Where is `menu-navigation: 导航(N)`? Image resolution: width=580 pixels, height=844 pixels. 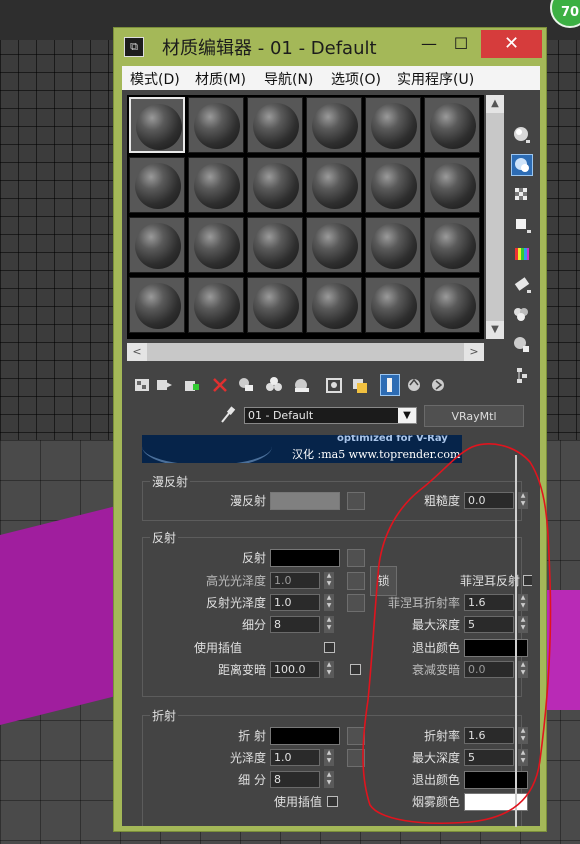
menu-navigation: 导航(N) is located at coordinates (288, 79).